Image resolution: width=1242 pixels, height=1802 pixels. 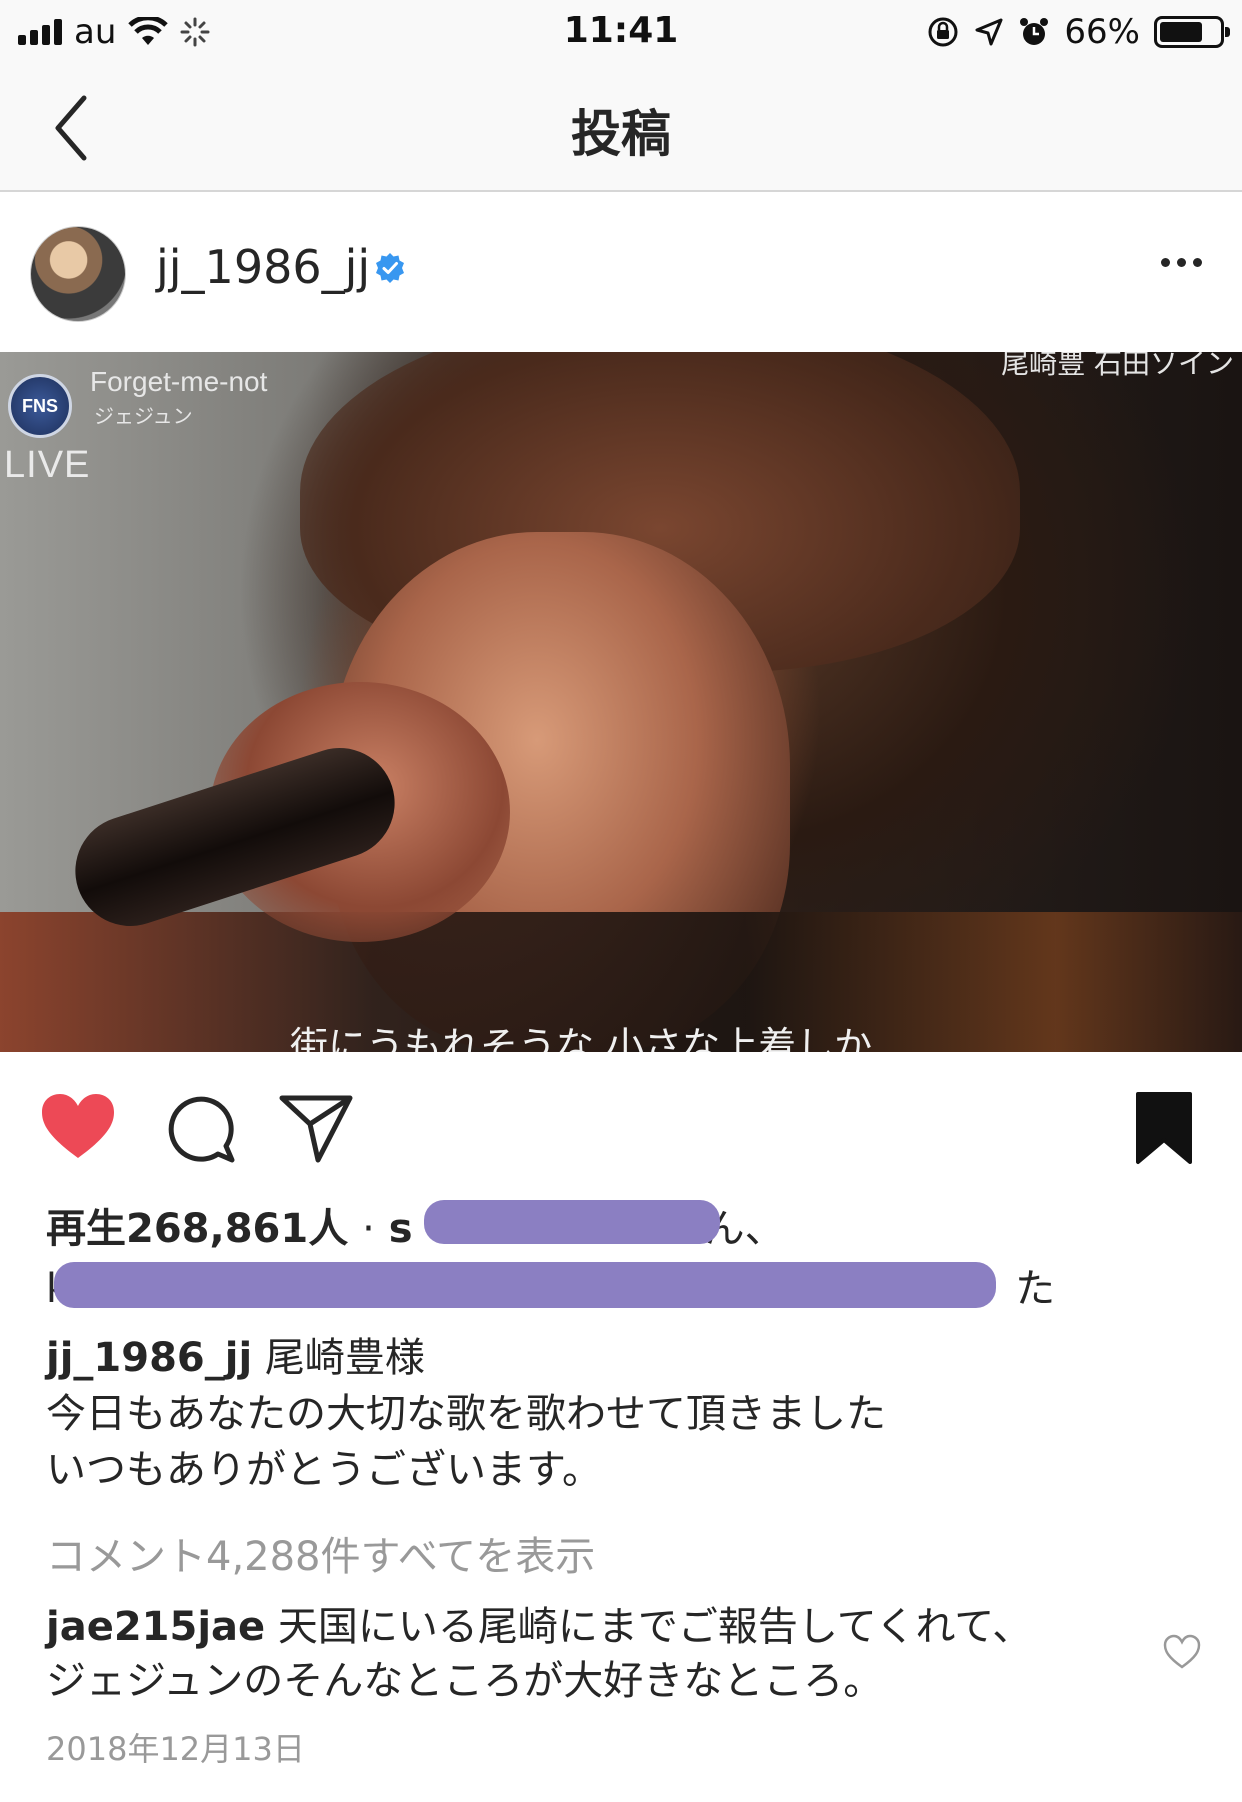 What do you see at coordinates (465, 1681) in the screenshot?
I see `comment-line-2: ジェジュンのそんなところが大好きなところ。` at bounding box center [465, 1681].